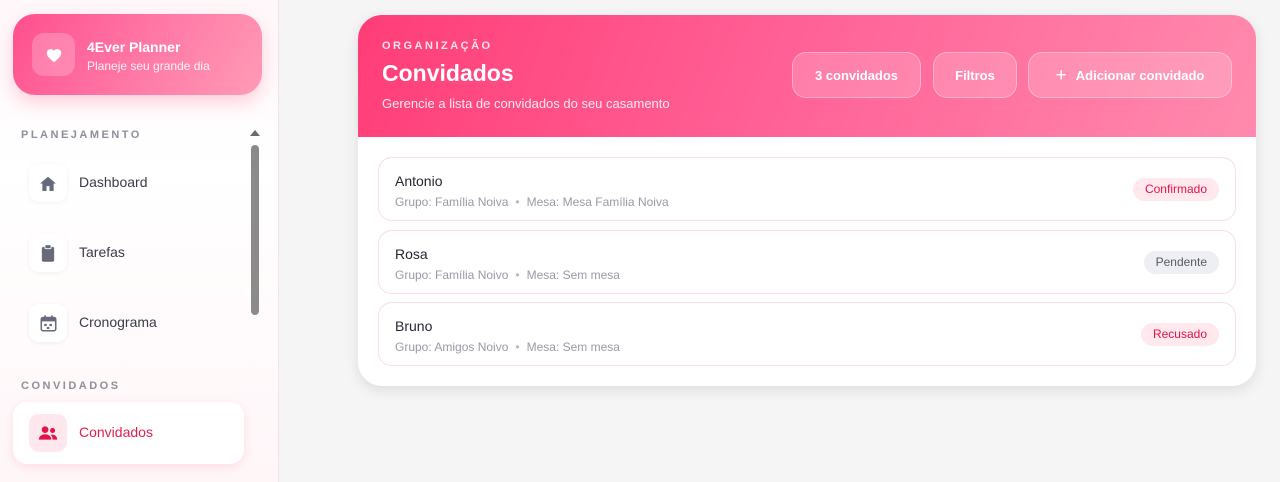 Image resolution: width=1280 pixels, height=482 pixels. What do you see at coordinates (102, 252) in the screenshot?
I see `sidebar-item-label: Tarefas` at bounding box center [102, 252].